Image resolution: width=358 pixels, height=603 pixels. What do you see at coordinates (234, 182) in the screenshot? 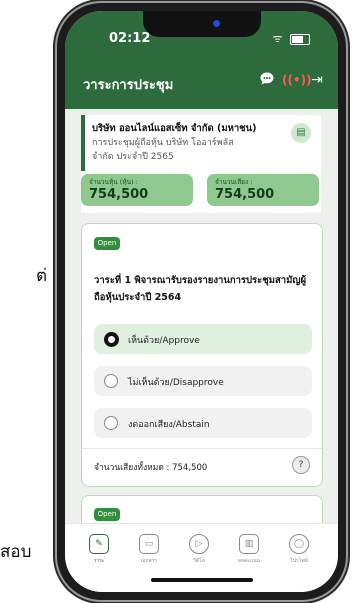
I see `votes-label: จำนวนเสียง :` at bounding box center [234, 182].